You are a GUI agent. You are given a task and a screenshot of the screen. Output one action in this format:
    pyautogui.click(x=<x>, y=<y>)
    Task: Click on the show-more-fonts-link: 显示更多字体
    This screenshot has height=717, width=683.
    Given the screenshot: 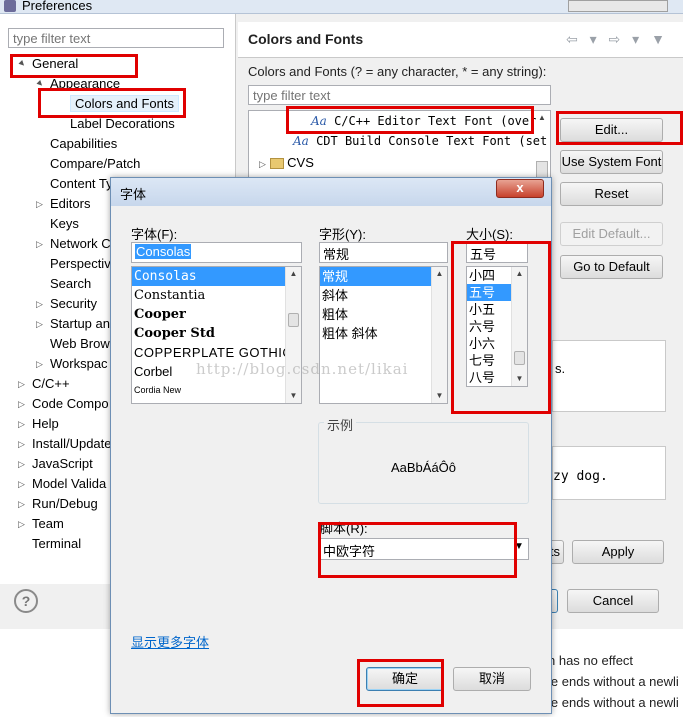 What is the action you would take?
    pyautogui.click(x=170, y=641)
    